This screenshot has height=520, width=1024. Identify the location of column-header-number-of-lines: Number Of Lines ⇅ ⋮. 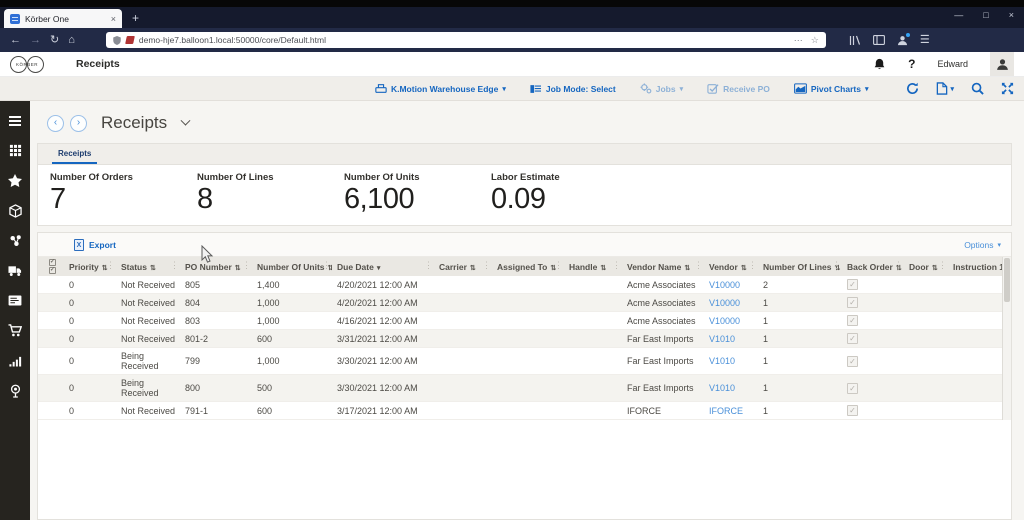
(800, 267).